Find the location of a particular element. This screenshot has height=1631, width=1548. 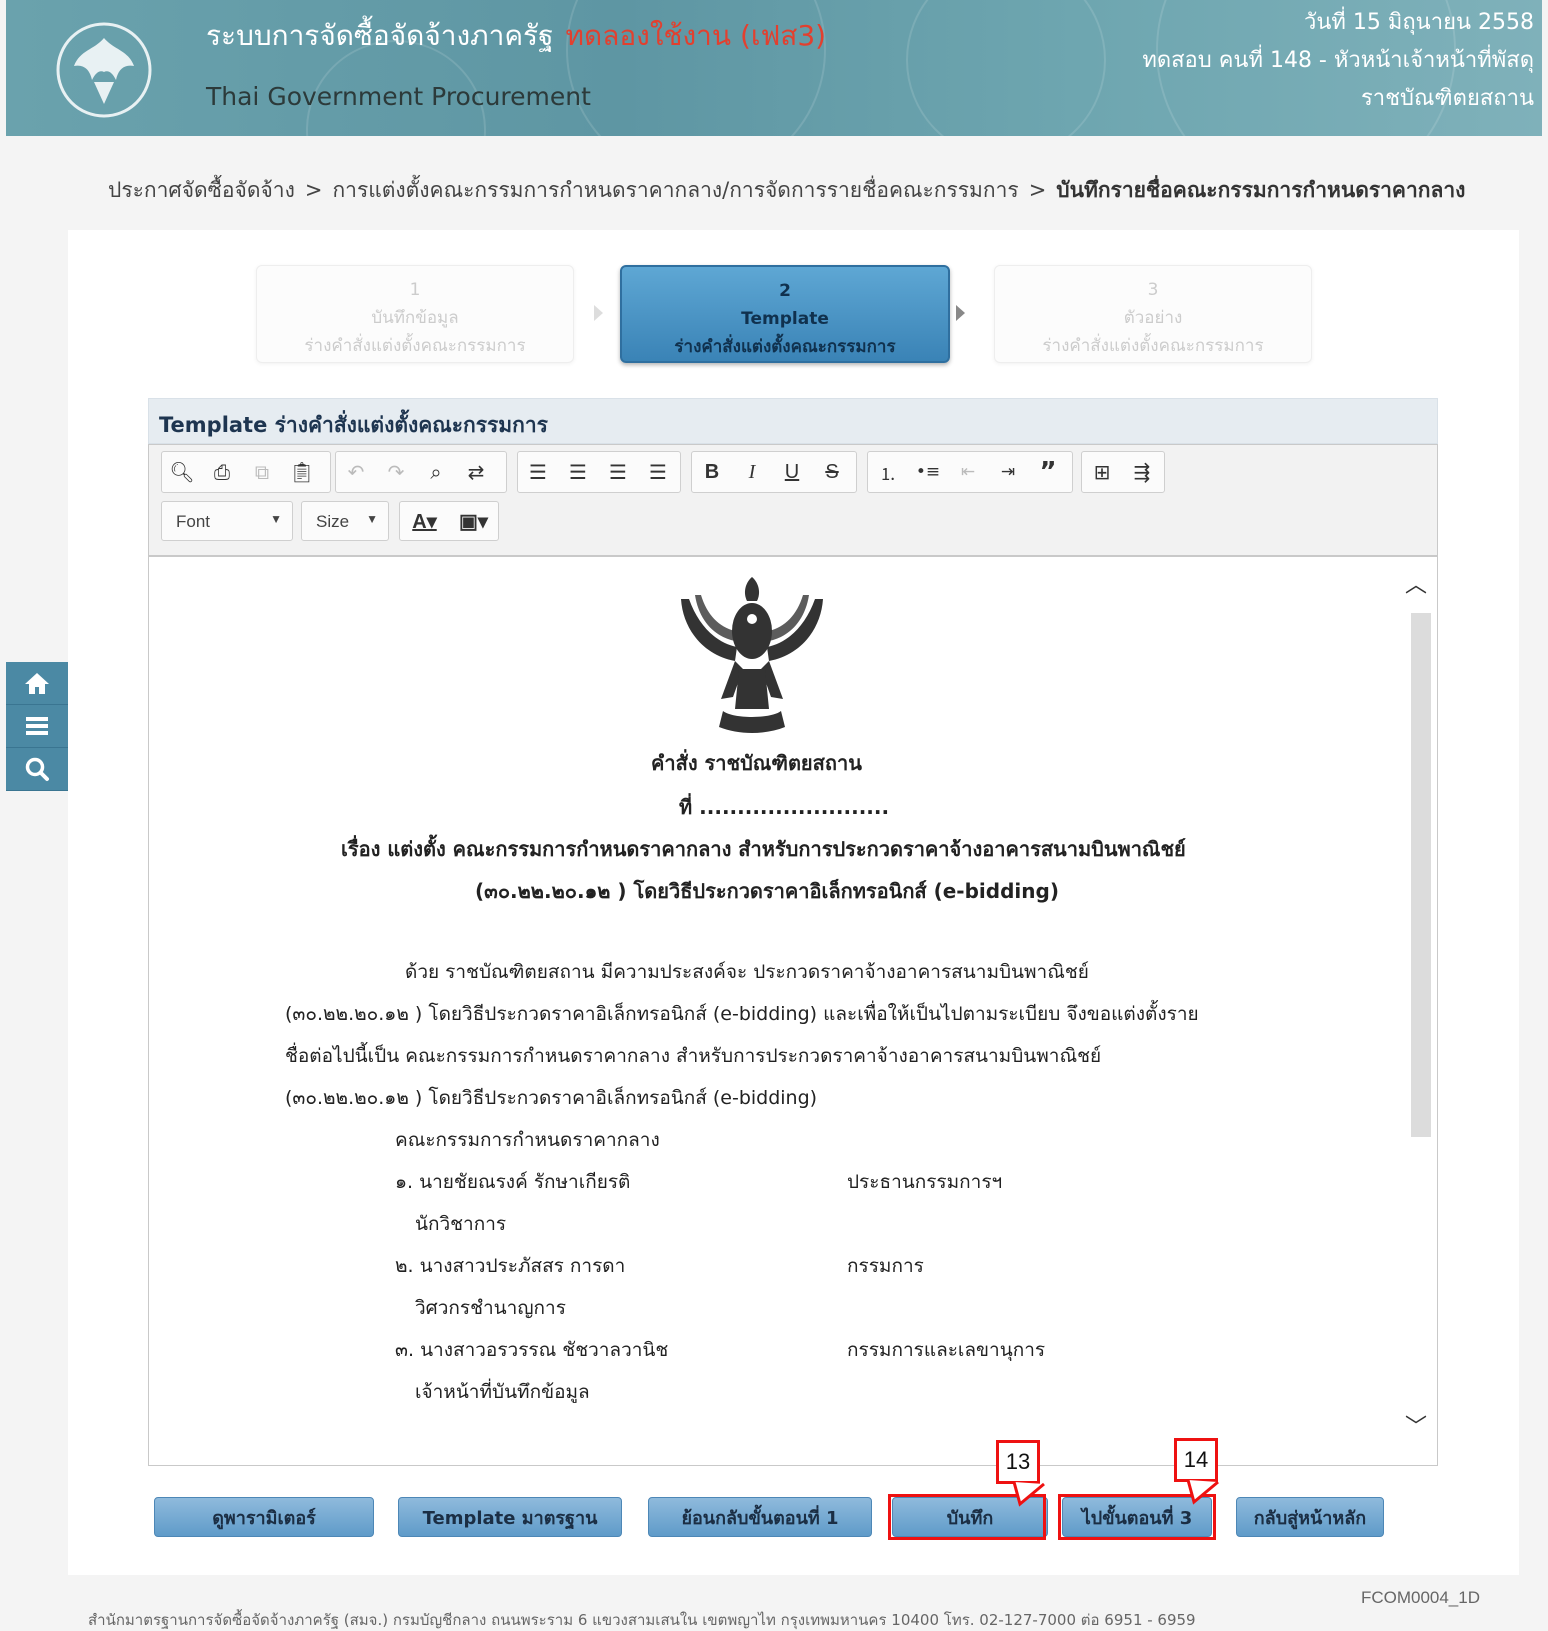

home-tab is located at coordinates (37, 683).